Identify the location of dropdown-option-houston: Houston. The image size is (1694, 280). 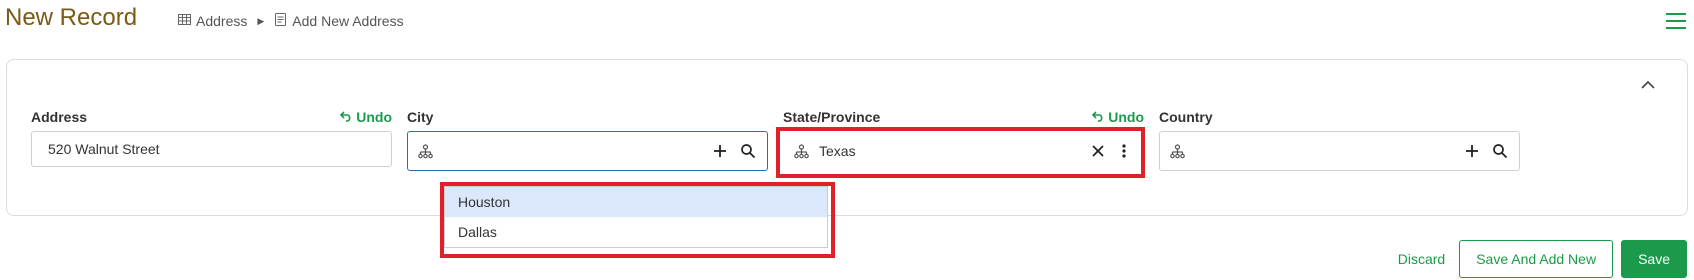
(636, 202).